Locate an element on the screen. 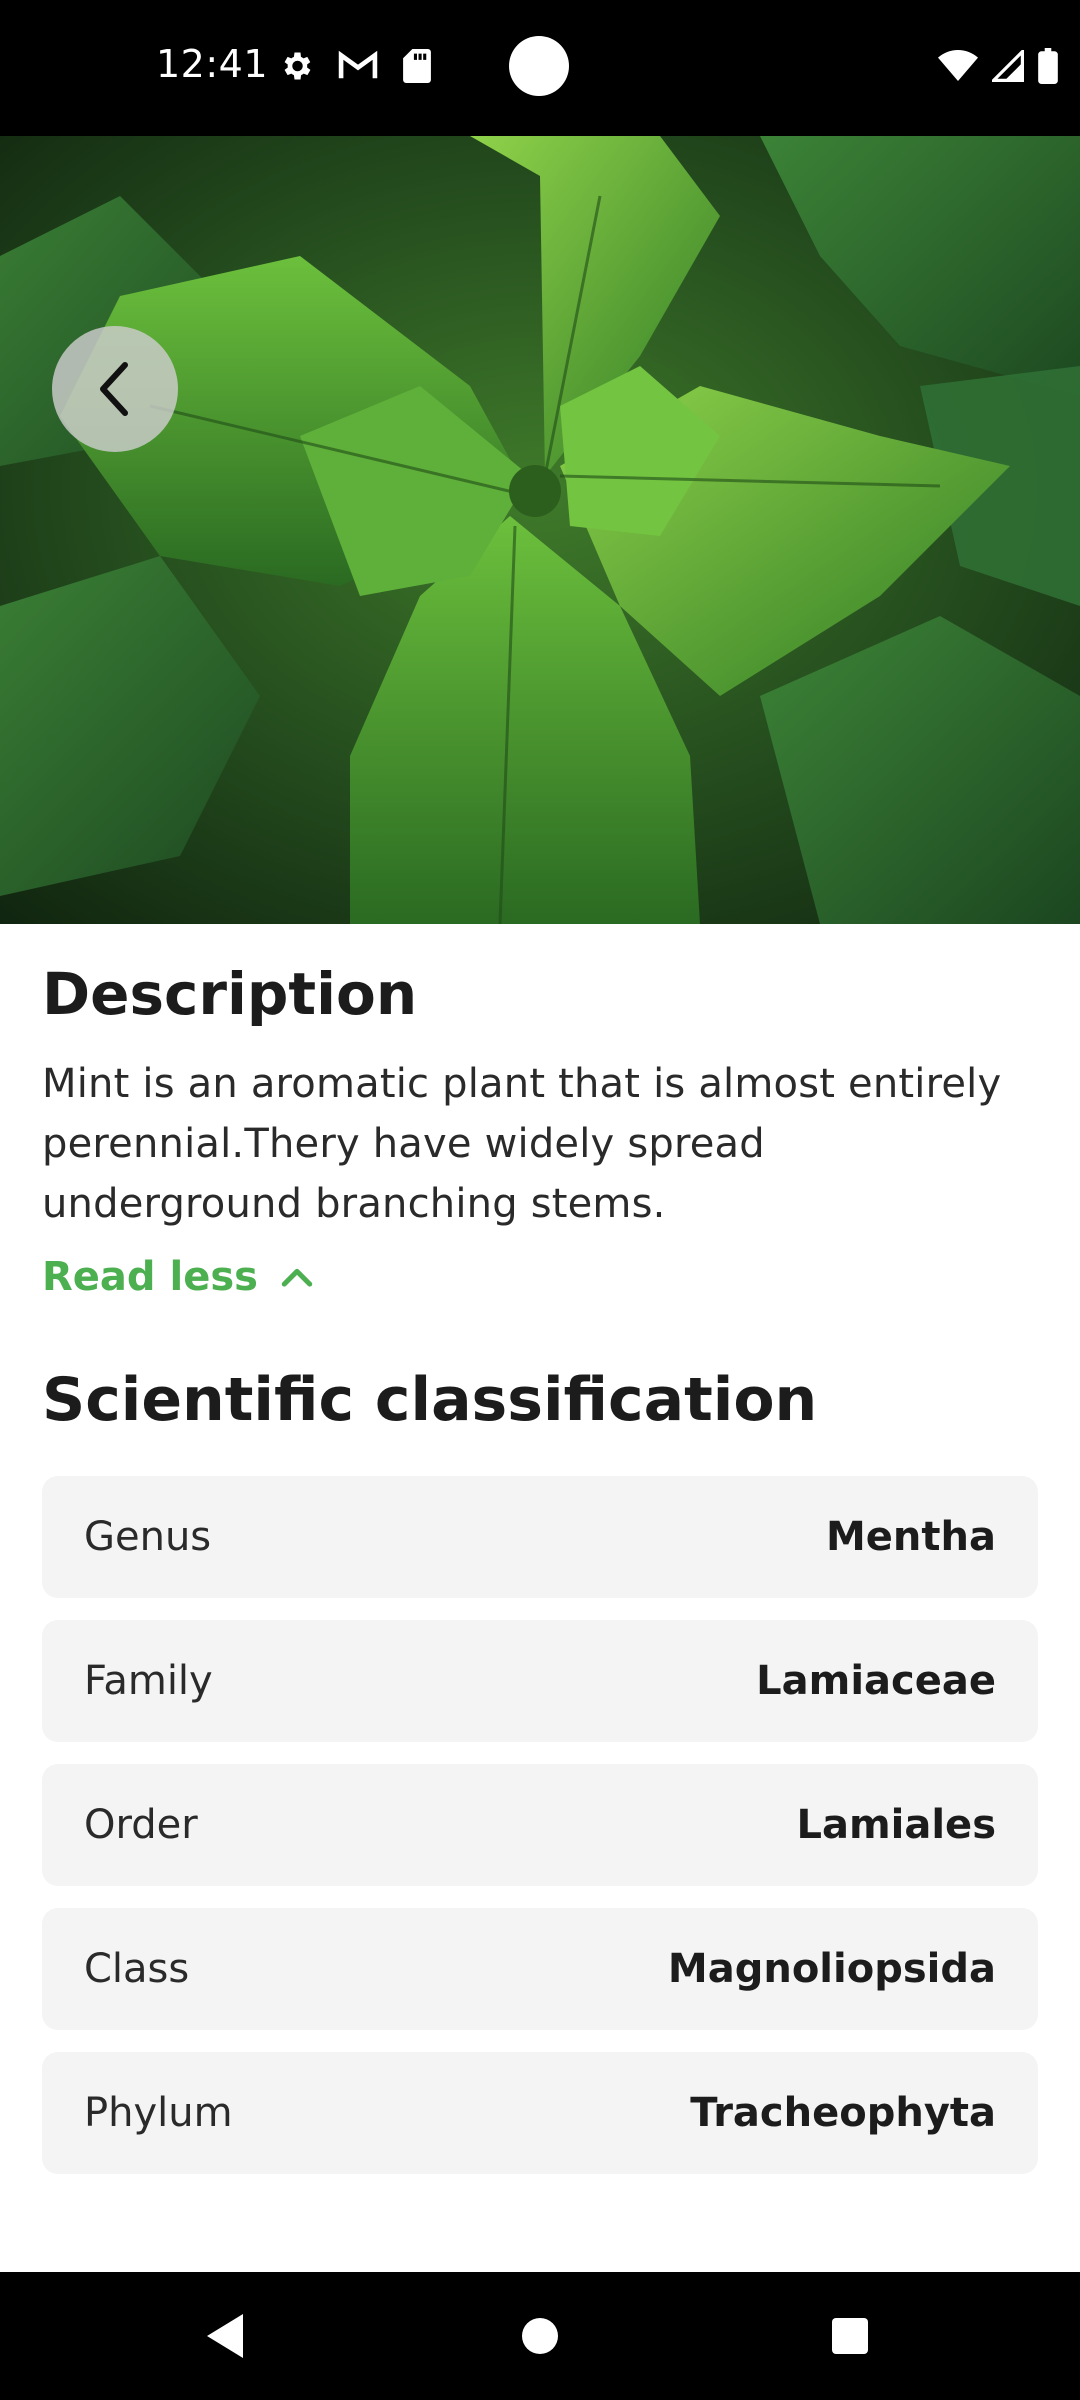  nav-recents-button is located at coordinates (850, 2336).